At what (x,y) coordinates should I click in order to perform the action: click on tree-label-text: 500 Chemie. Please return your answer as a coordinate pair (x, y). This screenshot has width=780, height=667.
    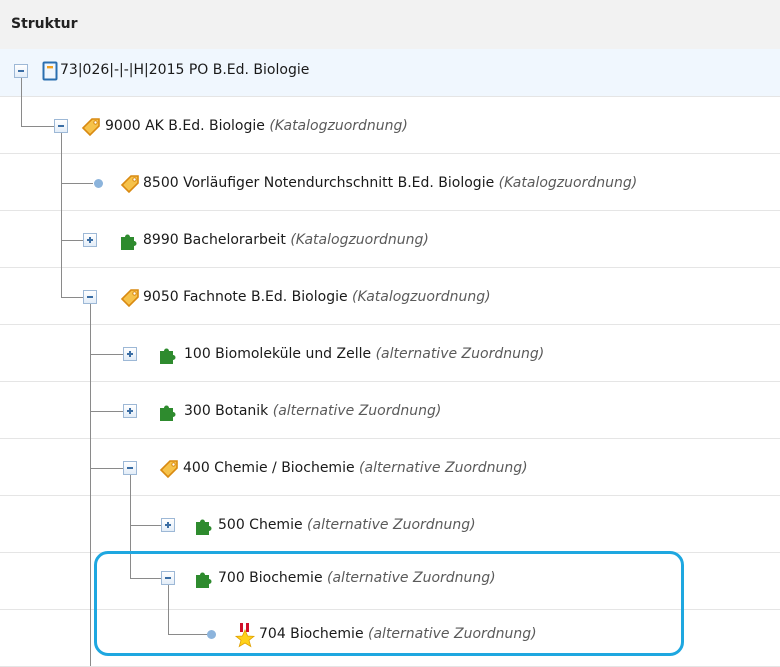
    Looking at the image, I should click on (260, 525).